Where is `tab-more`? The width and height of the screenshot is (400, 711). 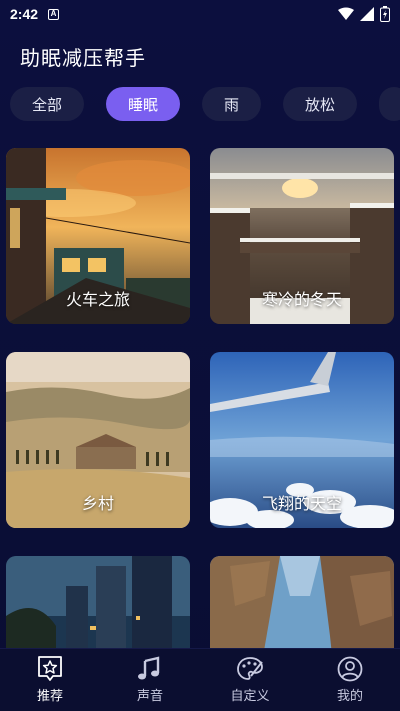 tab-more is located at coordinates (389, 104).